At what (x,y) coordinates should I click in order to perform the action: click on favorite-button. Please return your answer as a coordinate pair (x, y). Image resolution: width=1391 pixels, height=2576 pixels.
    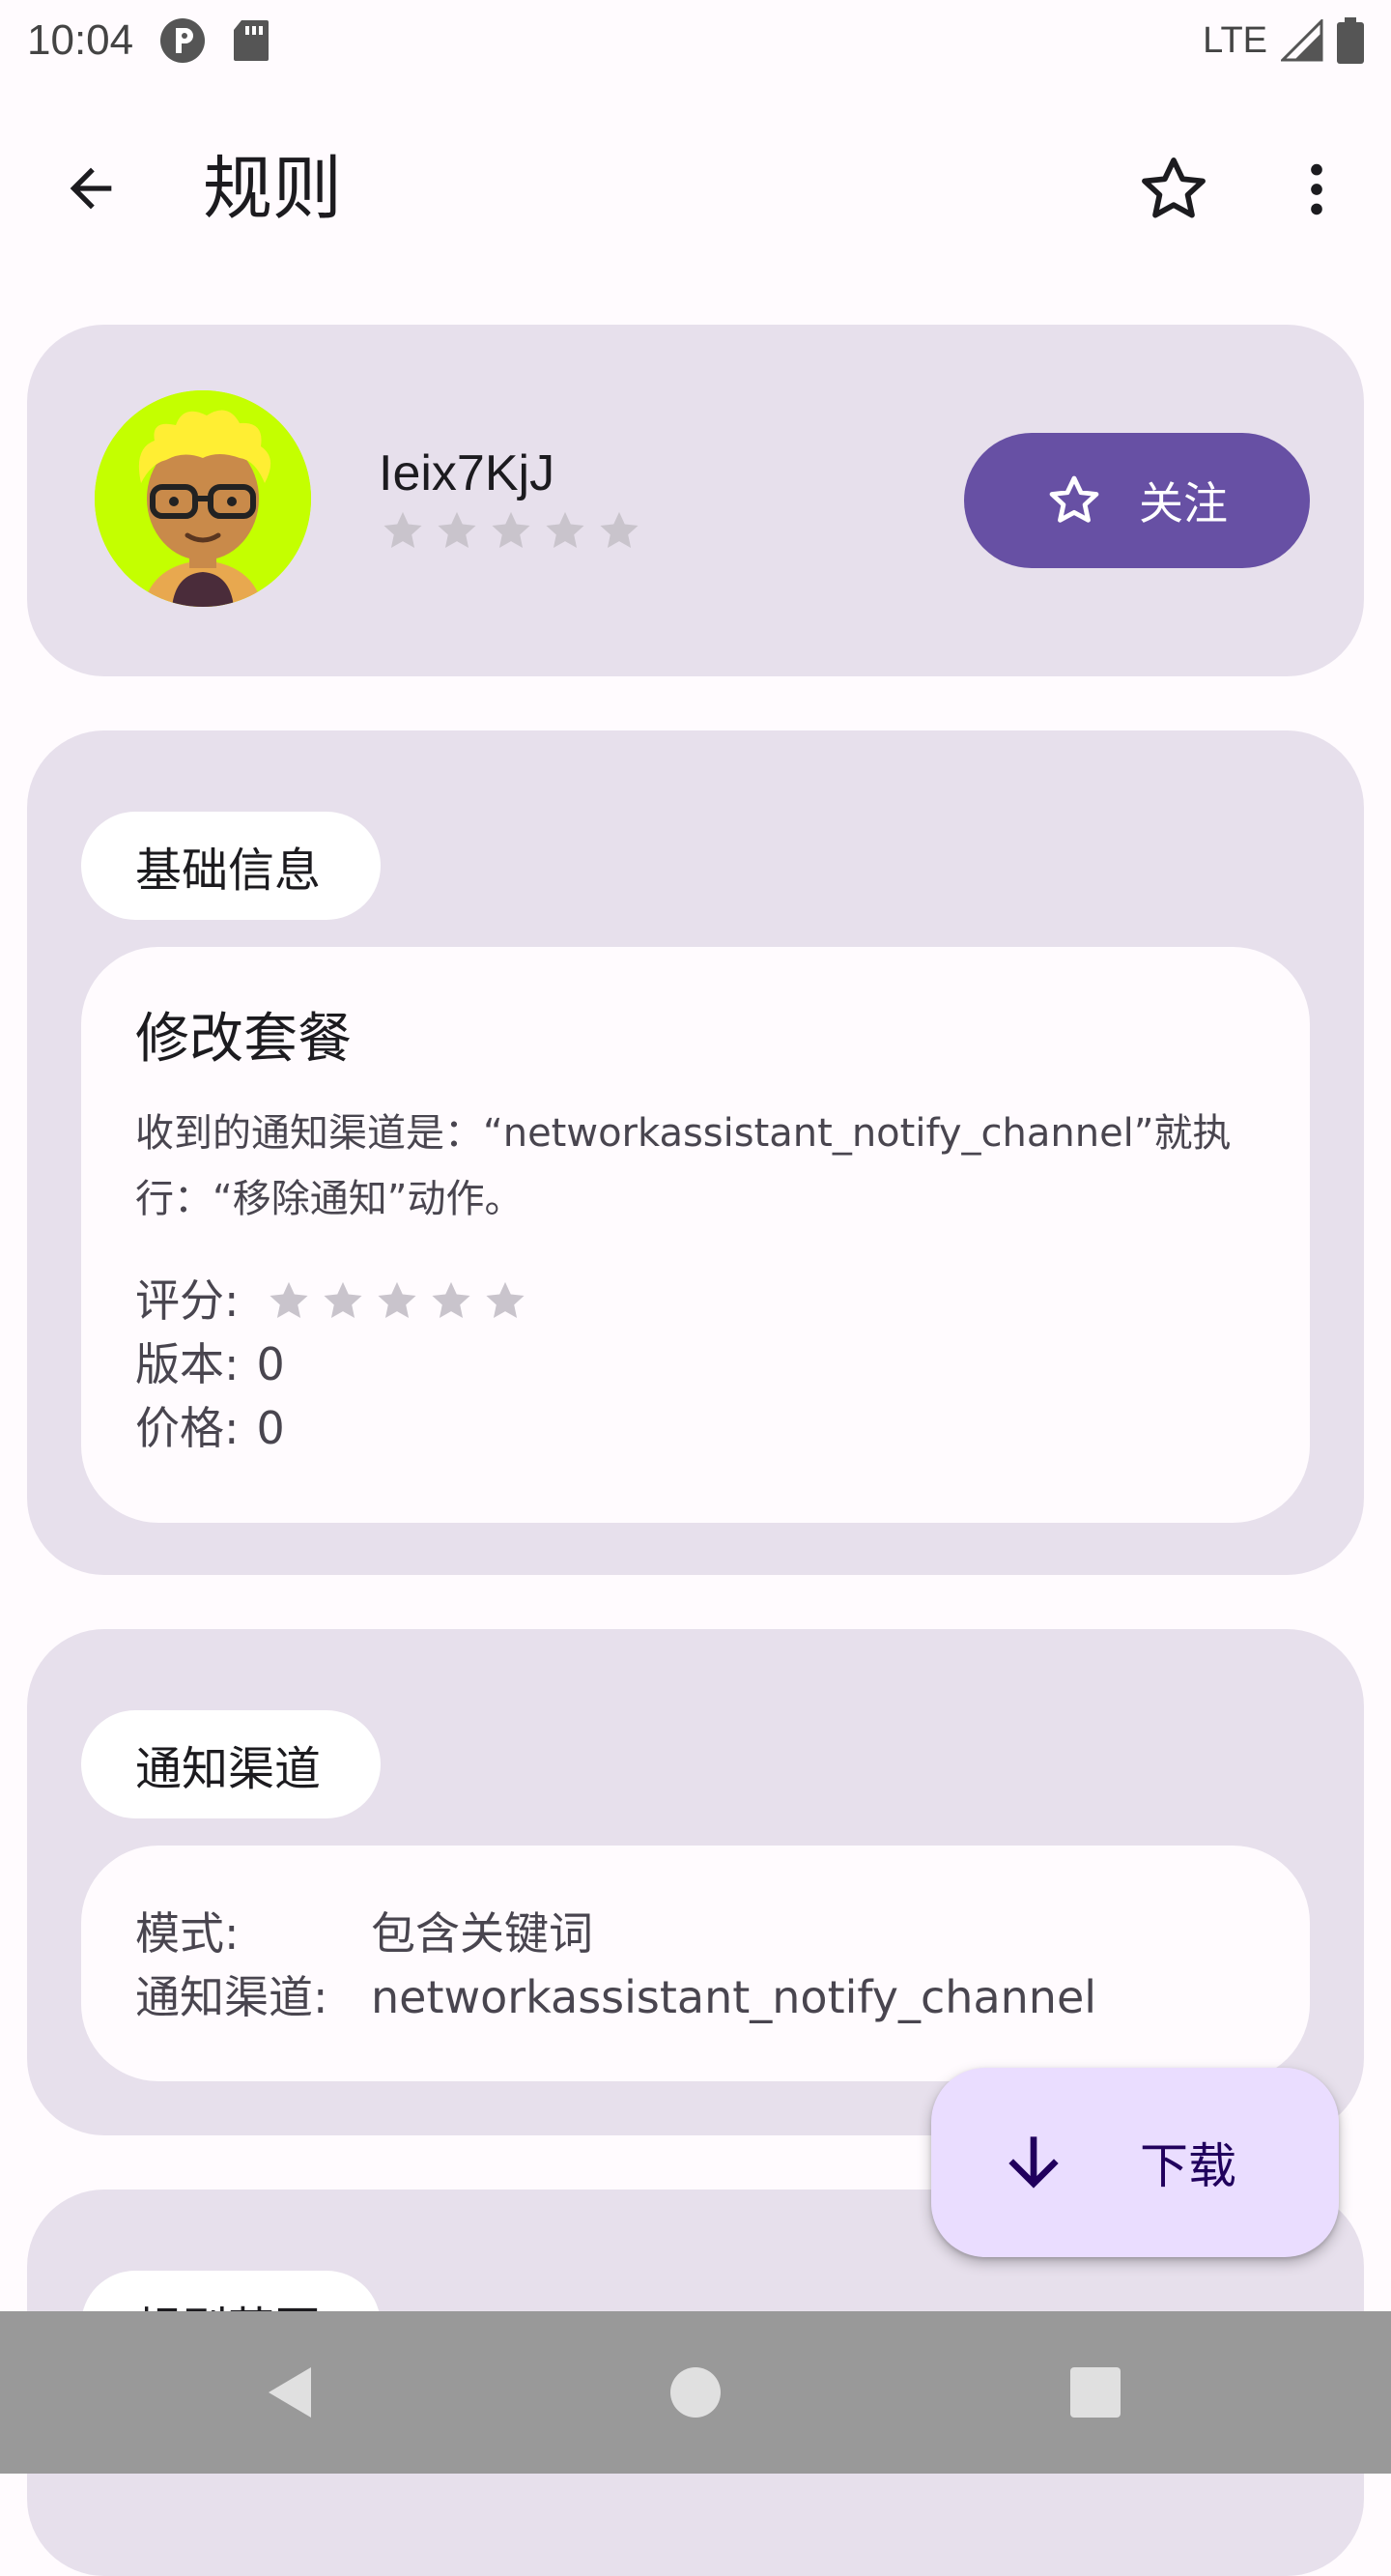
    Looking at the image, I should click on (1174, 190).